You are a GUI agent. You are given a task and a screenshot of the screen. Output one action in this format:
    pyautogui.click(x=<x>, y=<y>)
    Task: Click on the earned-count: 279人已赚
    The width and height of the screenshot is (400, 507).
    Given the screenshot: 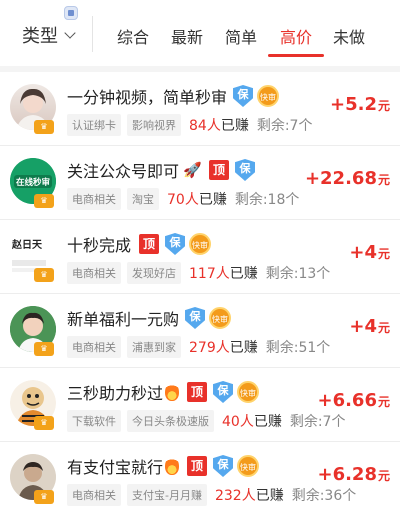 What is the action you would take?
    pyautogui.click(x=223, y=348)
    